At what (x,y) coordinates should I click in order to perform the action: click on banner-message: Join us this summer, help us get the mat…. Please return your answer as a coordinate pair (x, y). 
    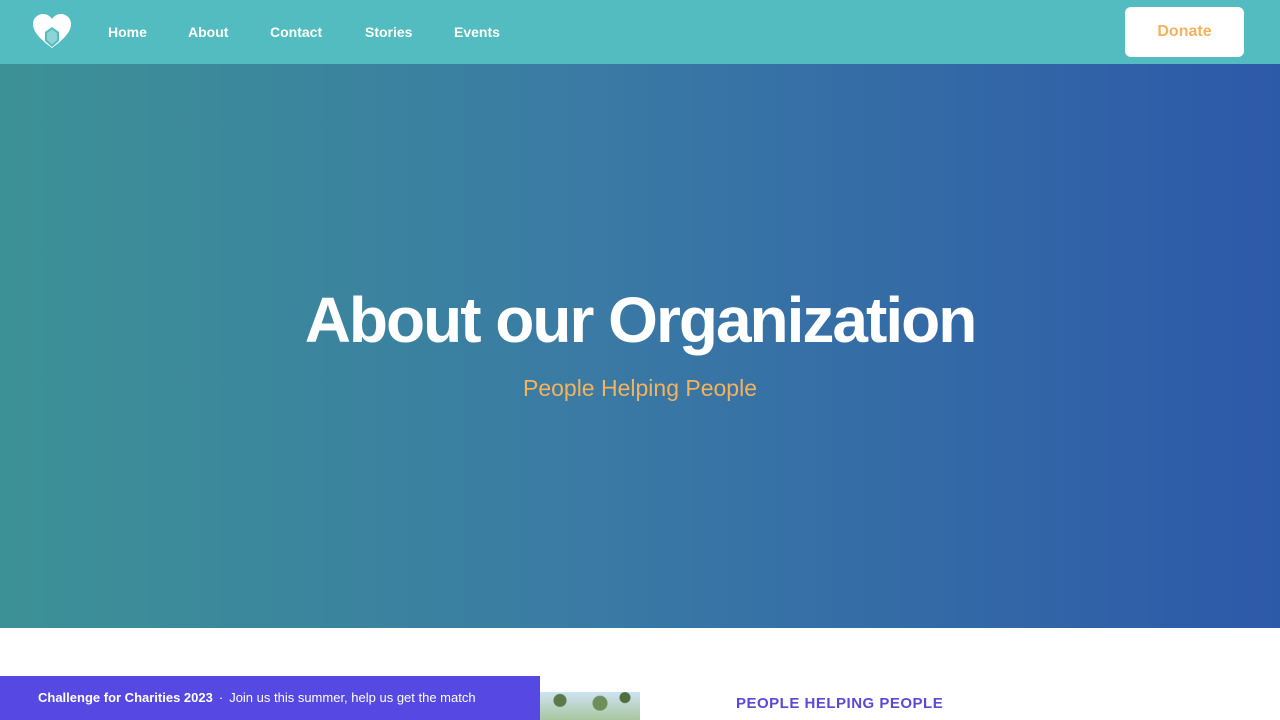
    Looking at the image, I should click on (352, 697).